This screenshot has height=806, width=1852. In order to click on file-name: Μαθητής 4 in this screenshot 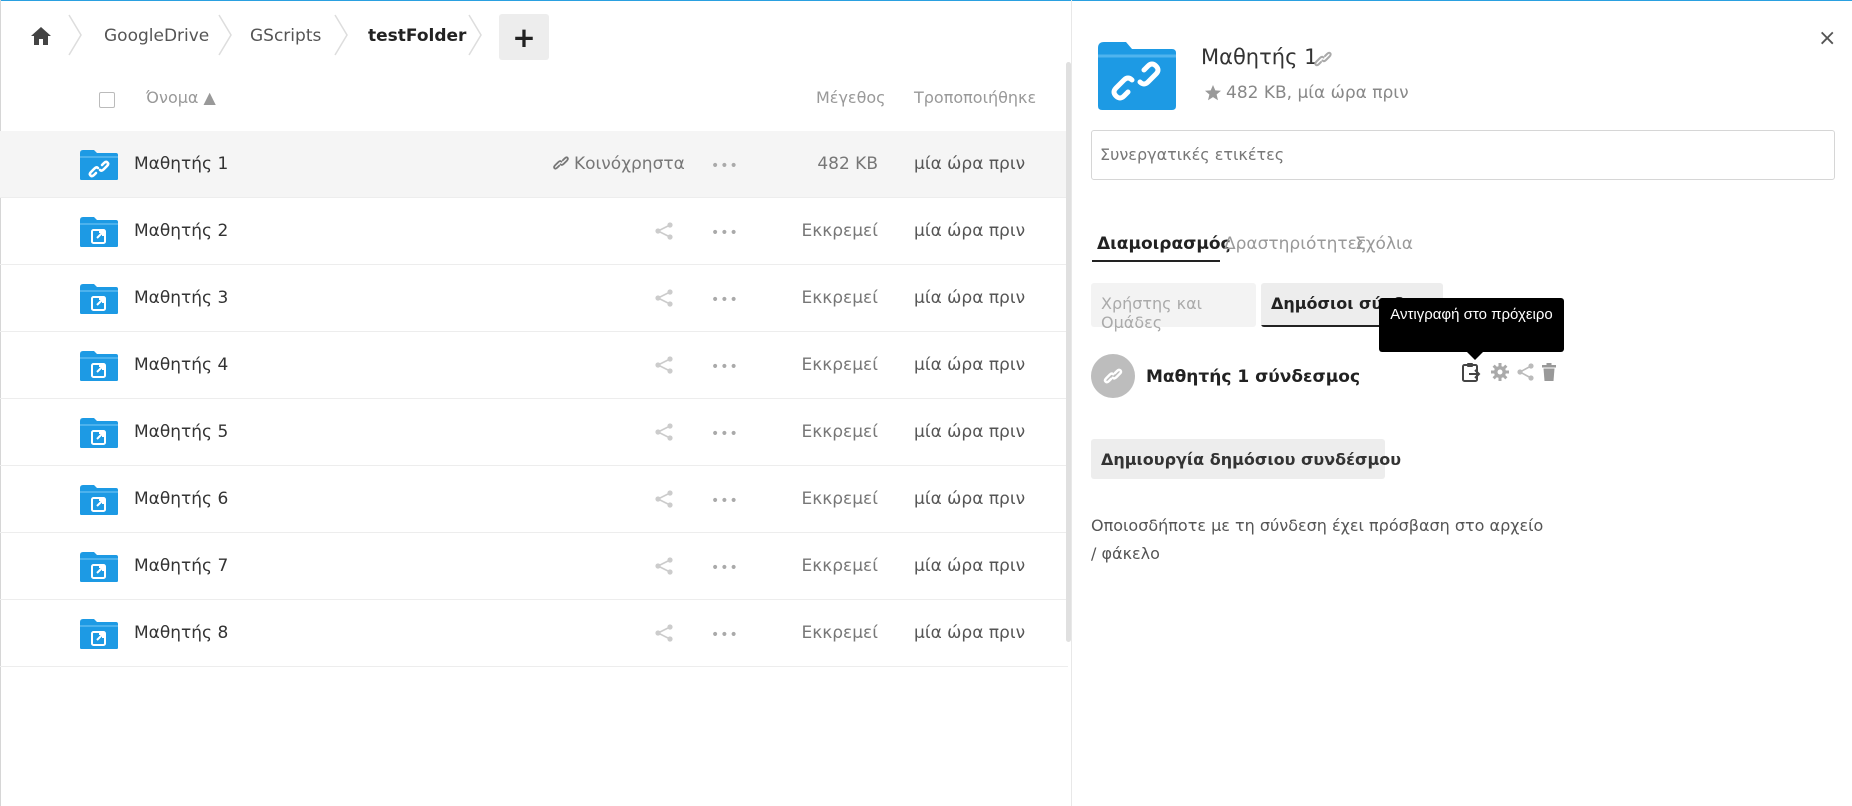, I will do `click(181, 365)`.